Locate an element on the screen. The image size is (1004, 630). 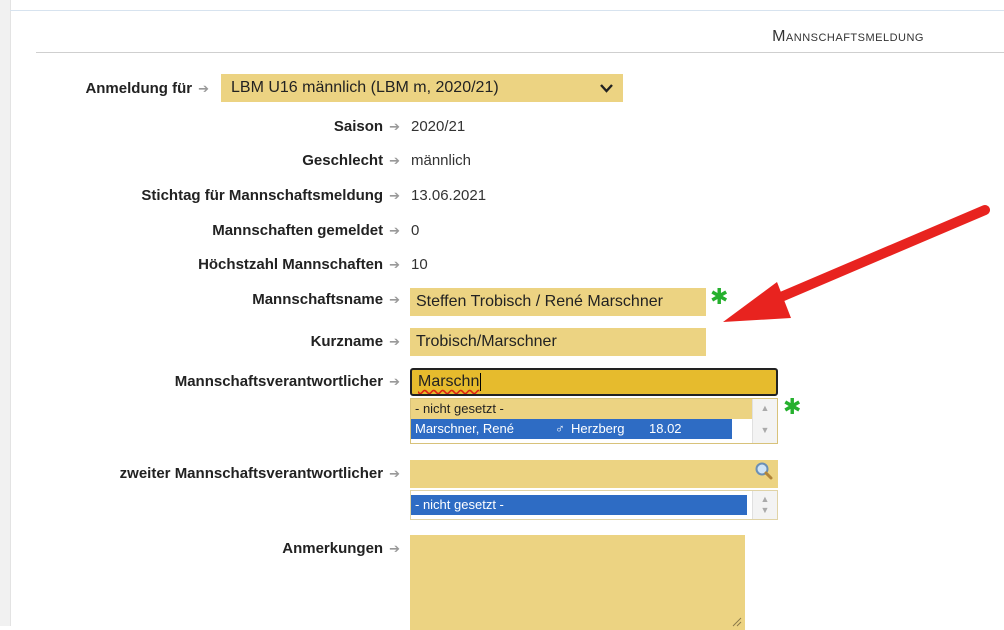
kurzname-label: Kurzname ➔ is located at coordinates (355, 341).